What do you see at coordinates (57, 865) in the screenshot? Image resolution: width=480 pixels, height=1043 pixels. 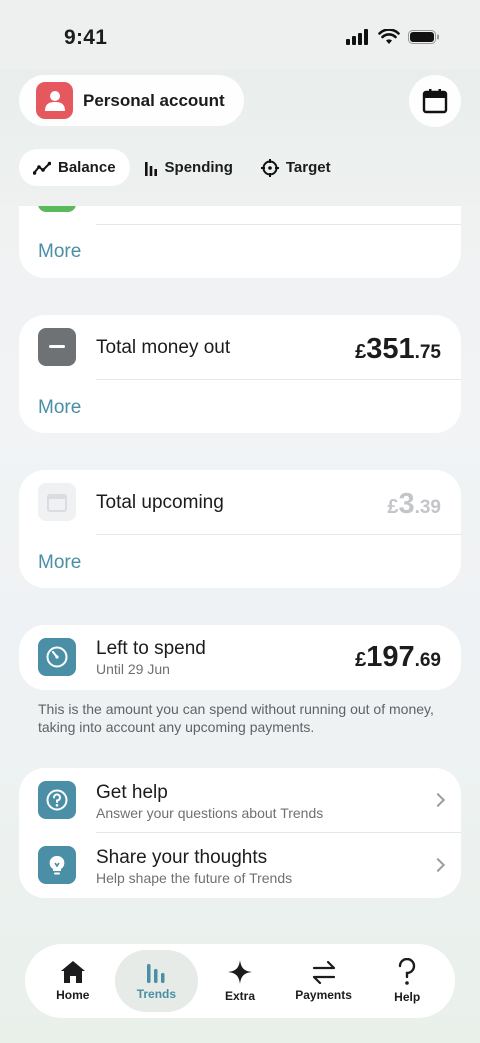 I see `lightbulb-icon` at bounding box center [57, 865].